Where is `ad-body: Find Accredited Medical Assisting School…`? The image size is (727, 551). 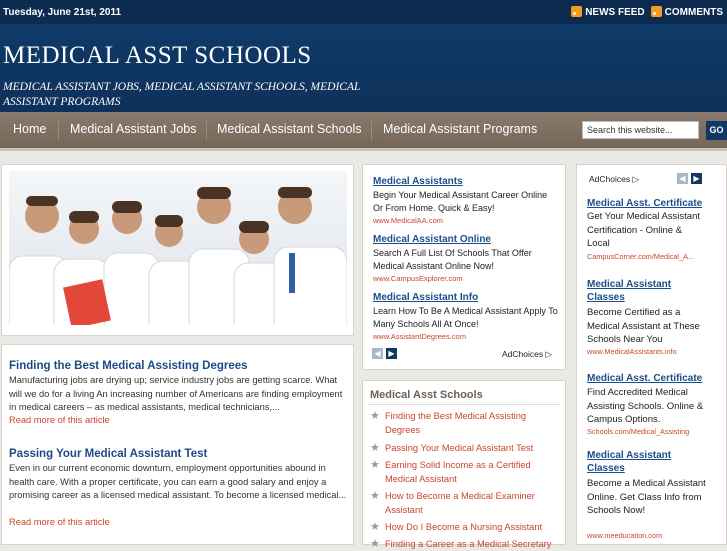 ad-body: Find Accredited Medical Assisting School… is located at coordinates (645, 406).